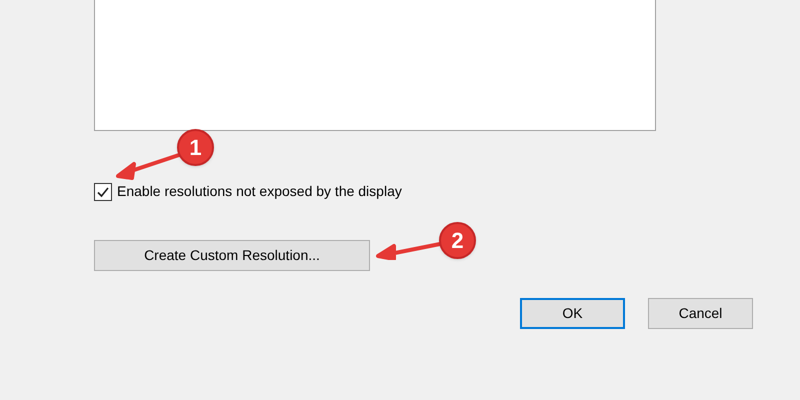 This screenshot has width=800, height=400. I want to click on annotation-arrow, so click(409, 250).